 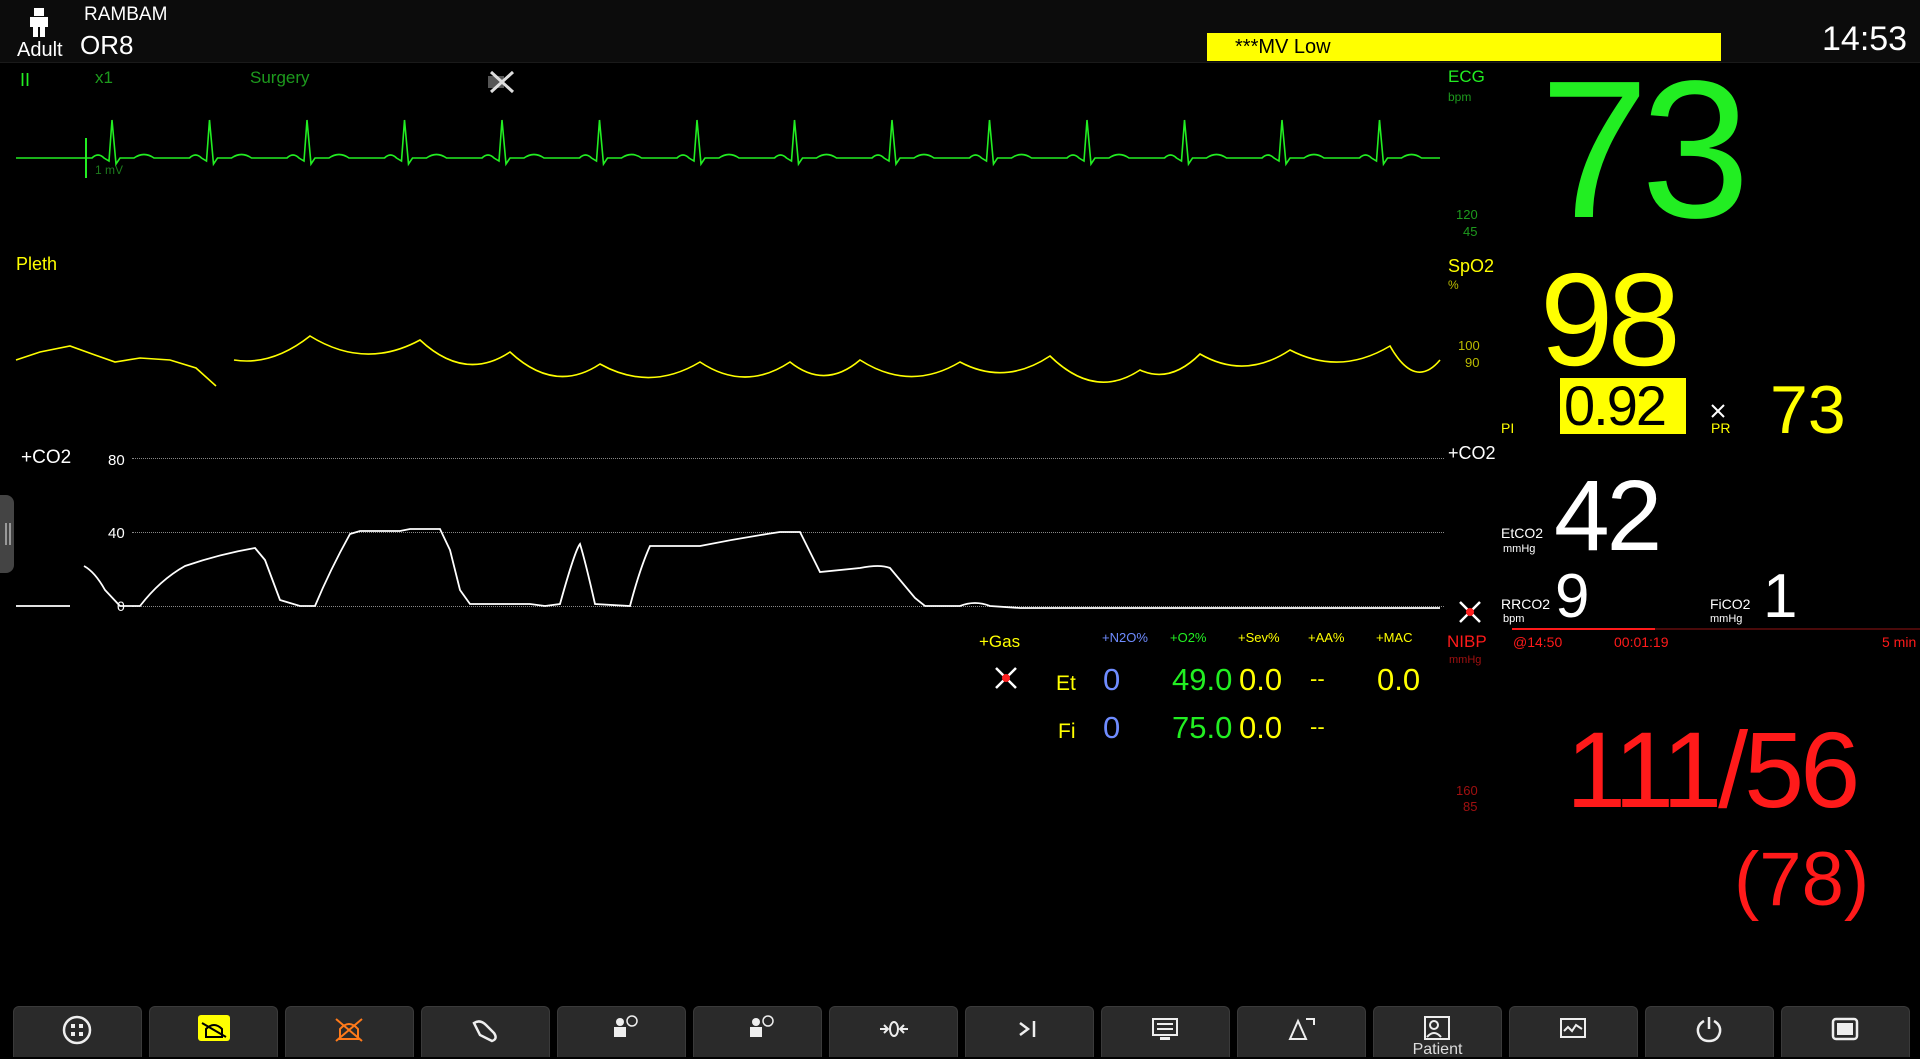 I want to click on gas-et-sev: 0.0, so click(x=1261, y=679).